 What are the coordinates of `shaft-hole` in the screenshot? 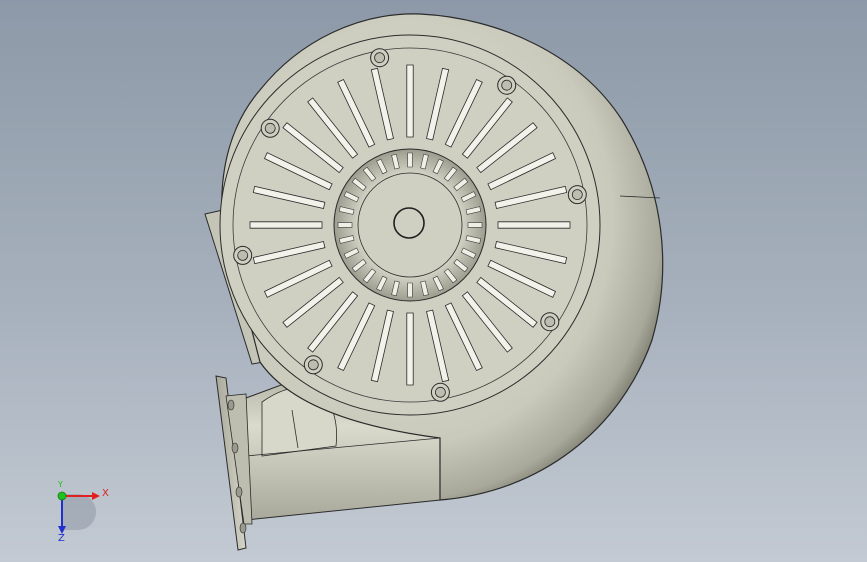 It's located at (409, 223).